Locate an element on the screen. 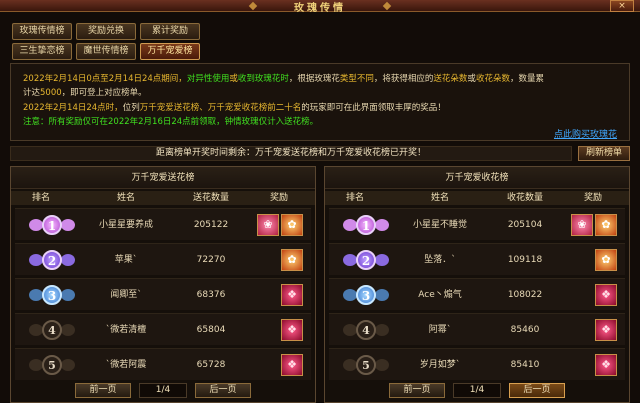  tab-wanqian-rank: 万千宠爱榜 is located at coordinates (170, 51).